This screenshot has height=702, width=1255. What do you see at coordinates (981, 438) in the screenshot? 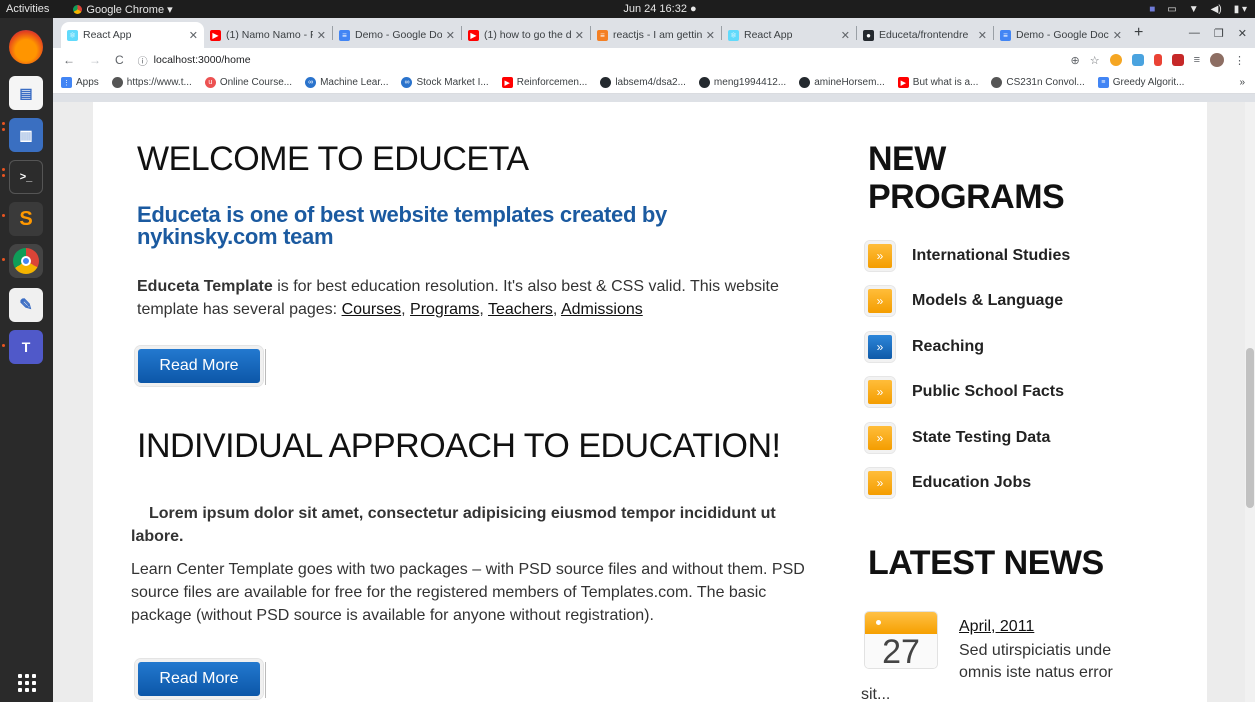
I see `program-label: State Testing Data` at bounding box center [981, 438].